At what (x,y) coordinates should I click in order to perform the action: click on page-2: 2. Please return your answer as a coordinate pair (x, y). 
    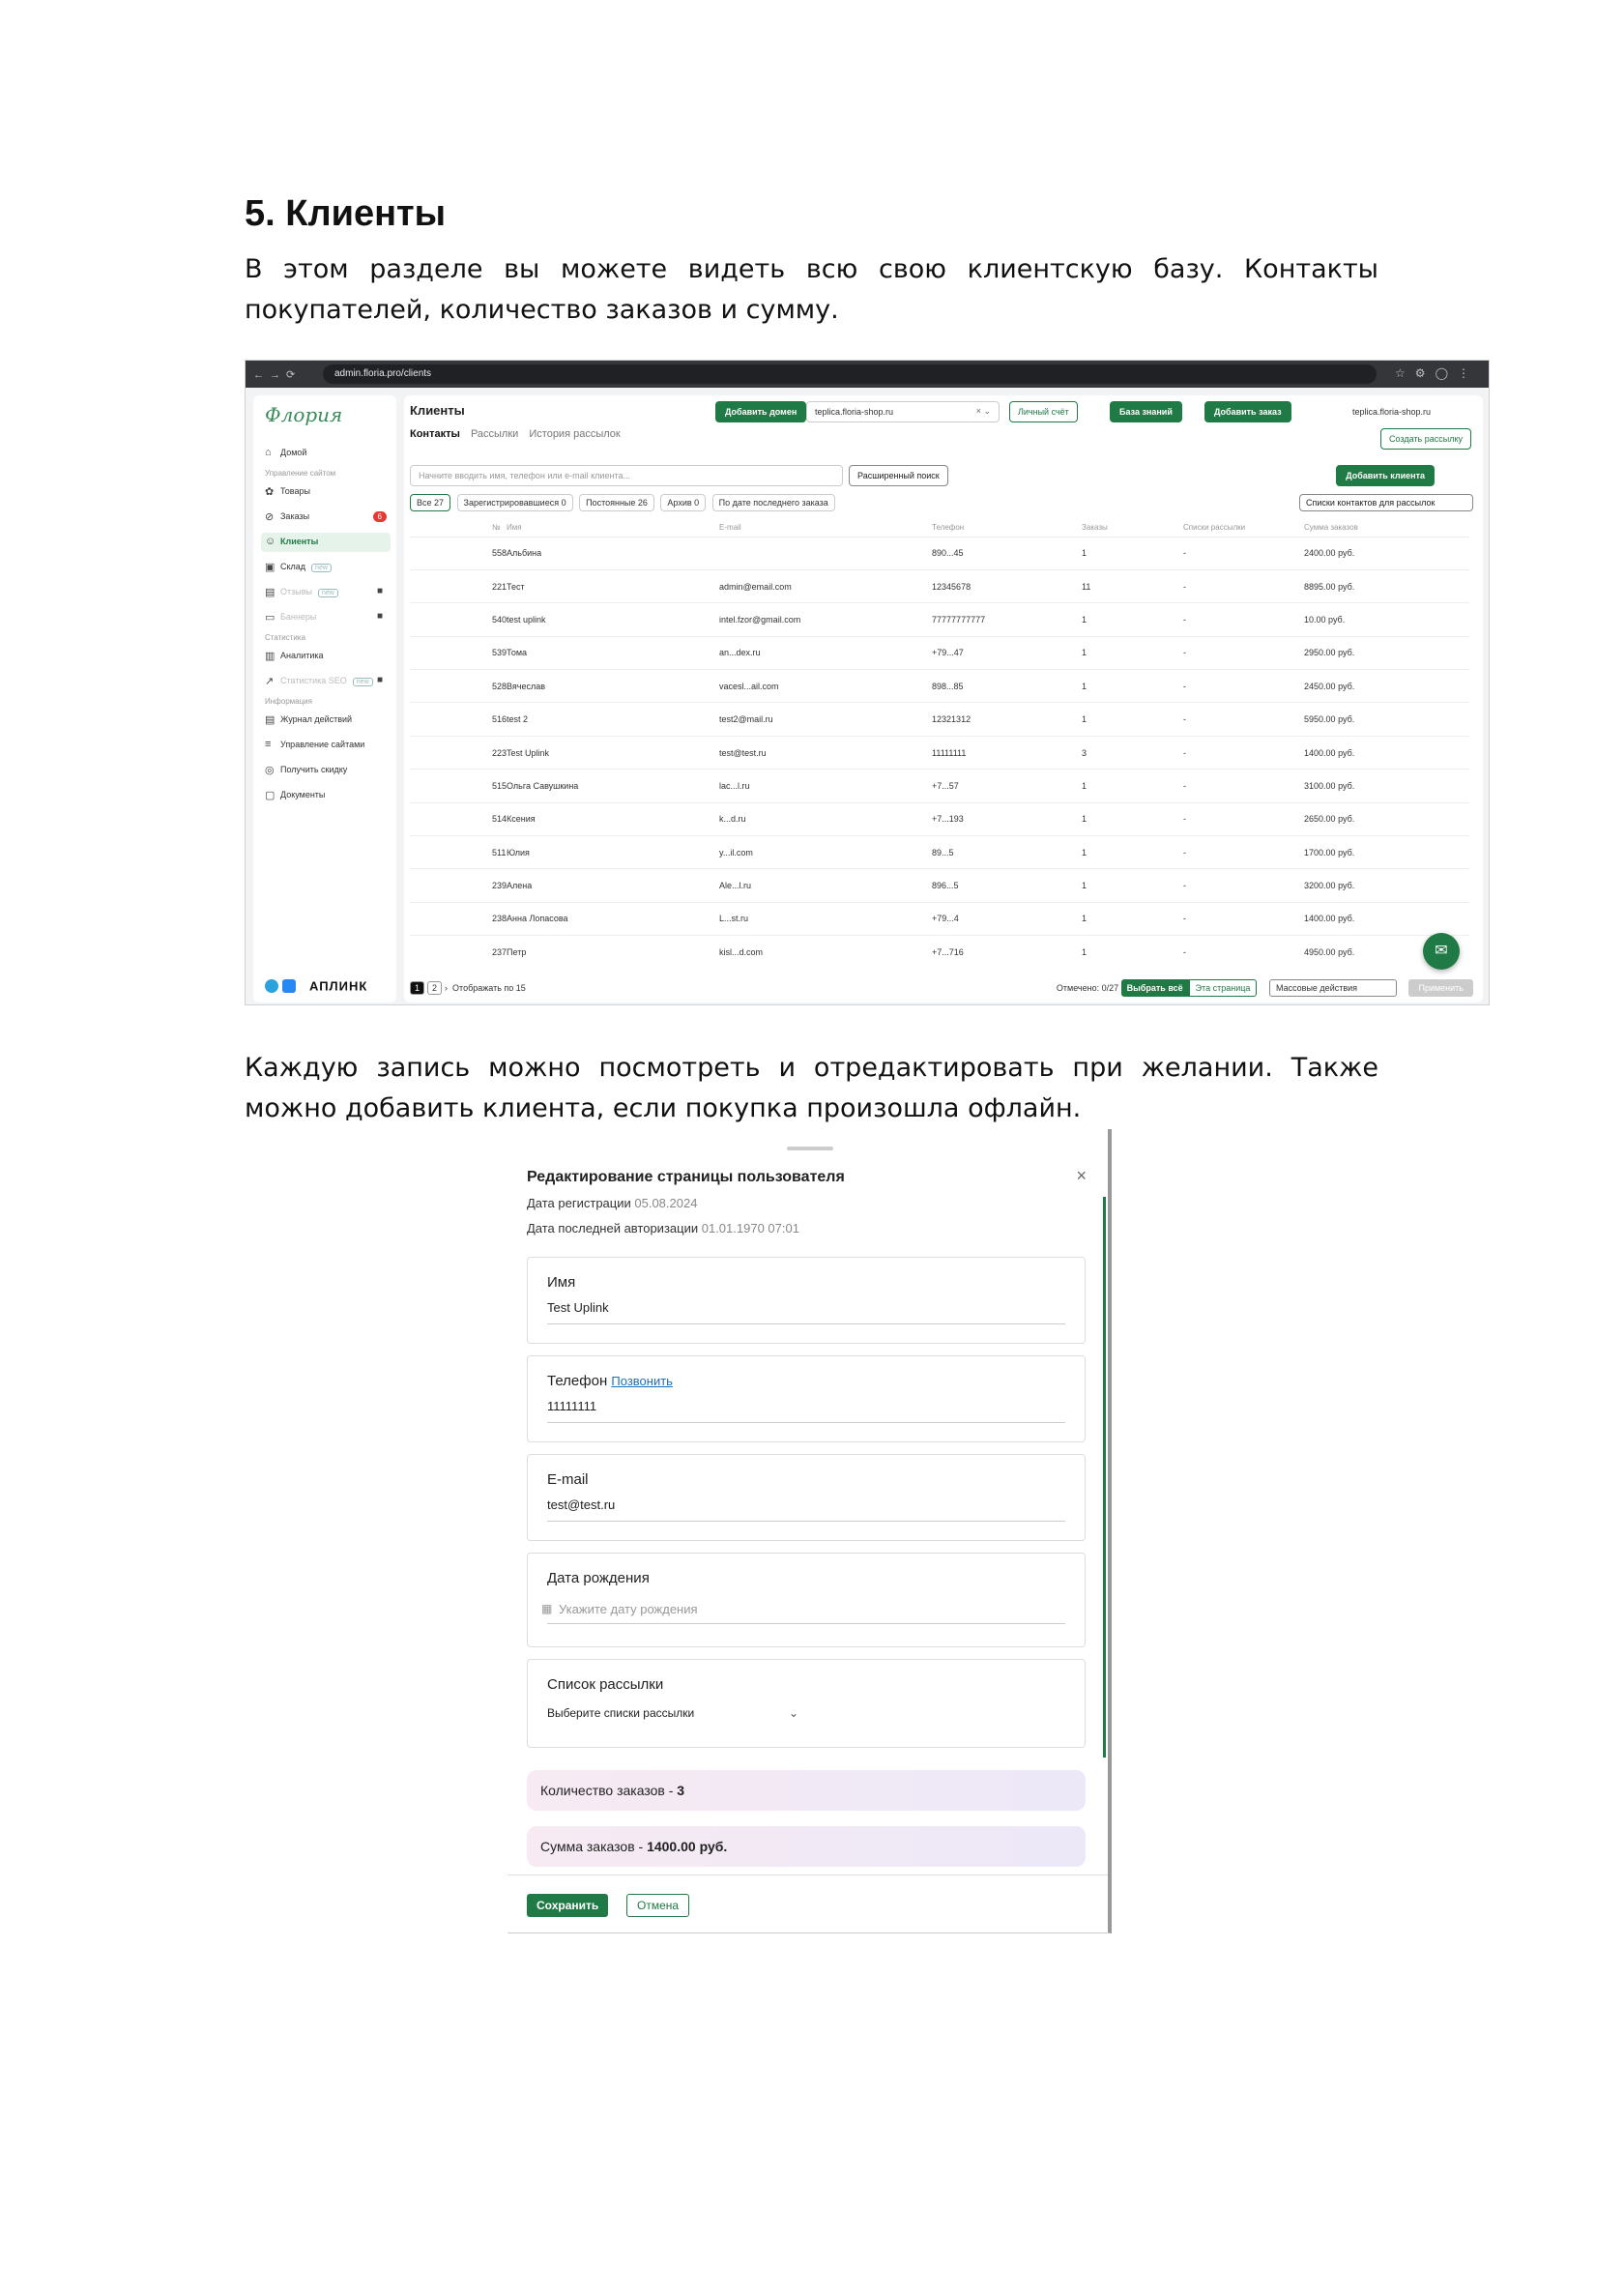
    Looking at the image, I should click on (435, 988).